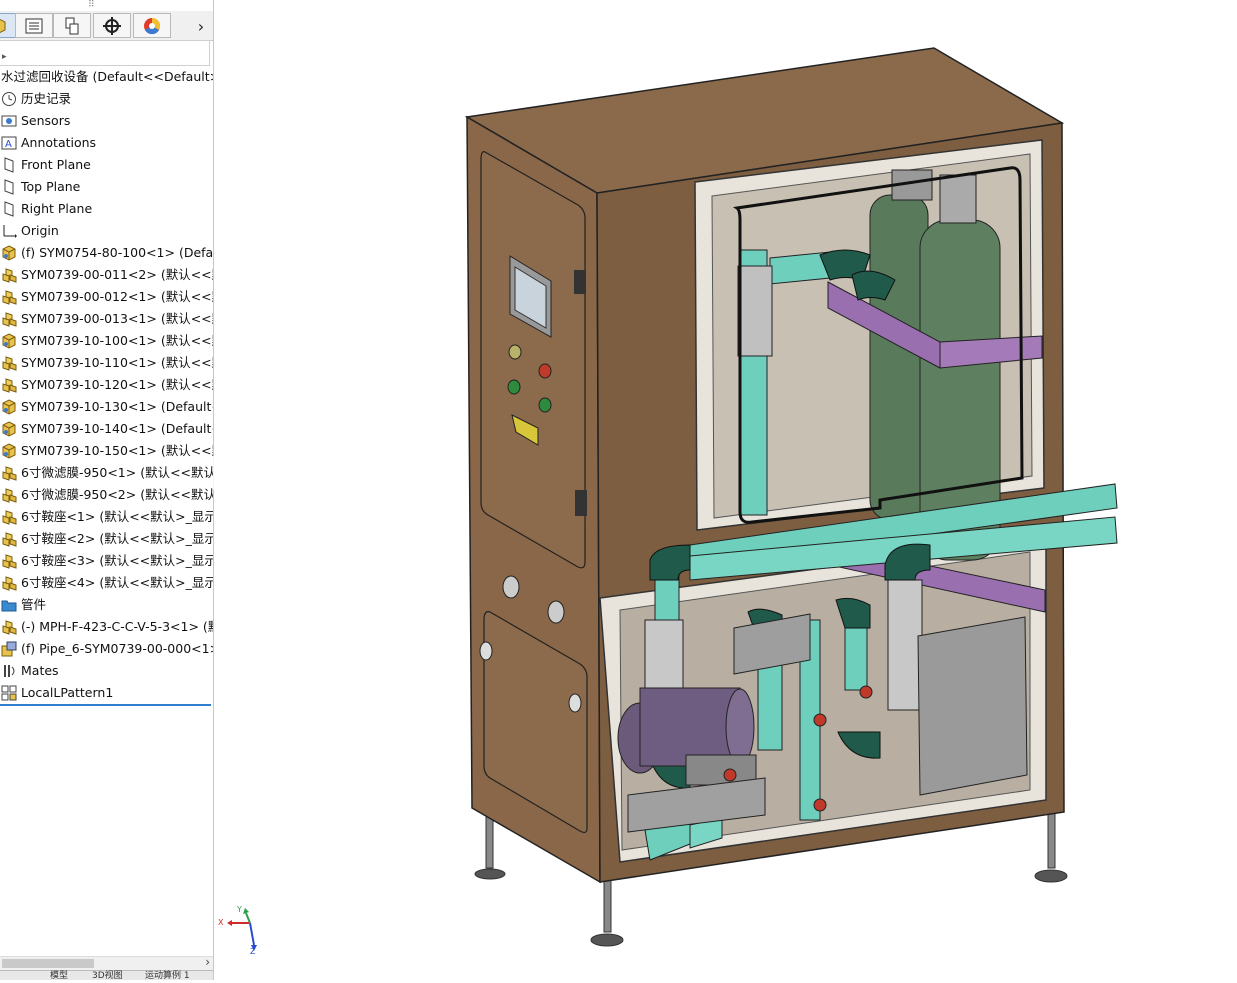 Image resolution: width=1237 pixels, height=983 pixels. I want to click on tree-root-assembly: 水过滤回收设备 (Default<<Default>_A, so click(106, 77).